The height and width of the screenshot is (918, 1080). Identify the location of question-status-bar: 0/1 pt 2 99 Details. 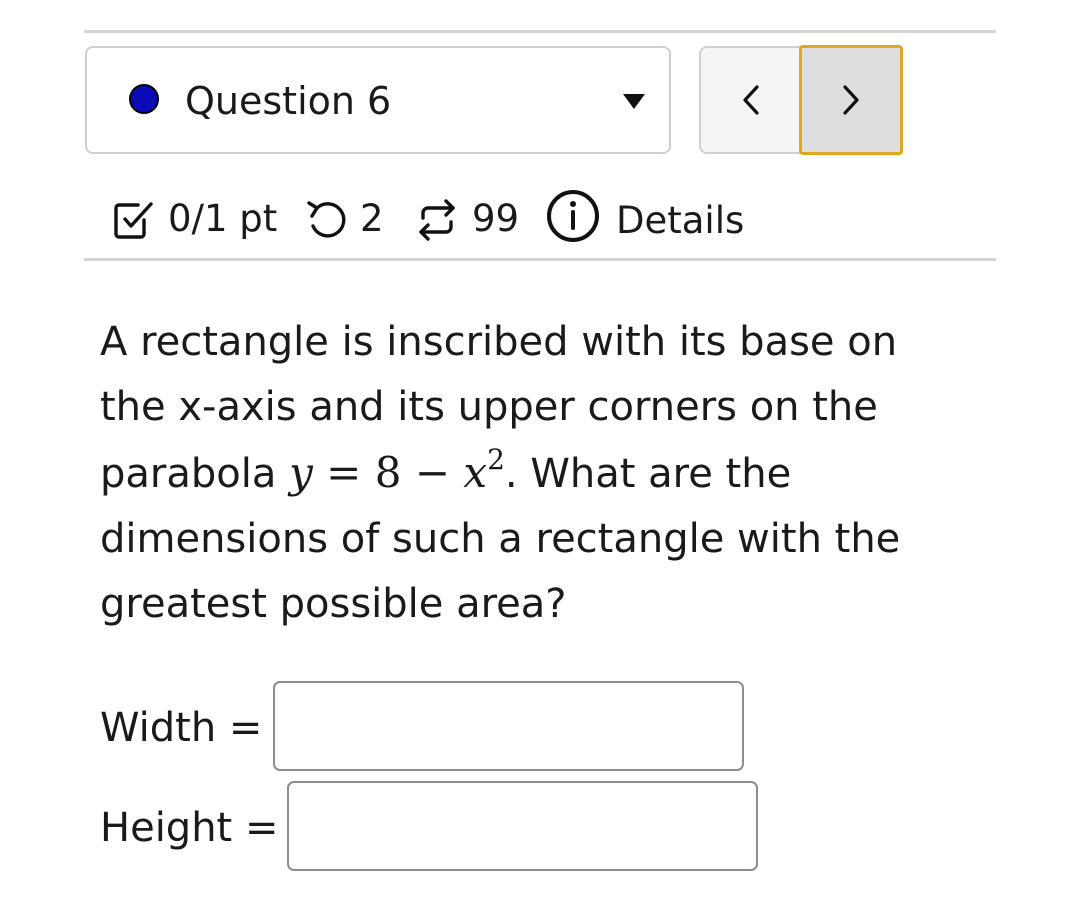
(460, 220).